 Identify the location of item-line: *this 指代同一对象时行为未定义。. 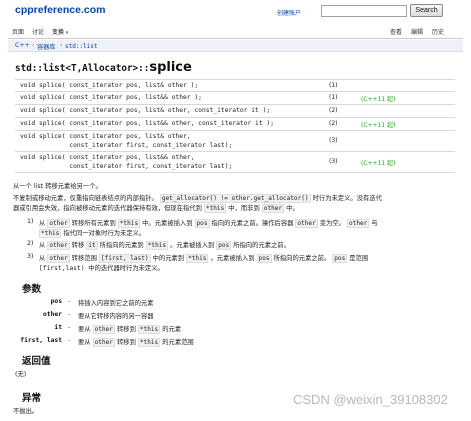
(92, 233).